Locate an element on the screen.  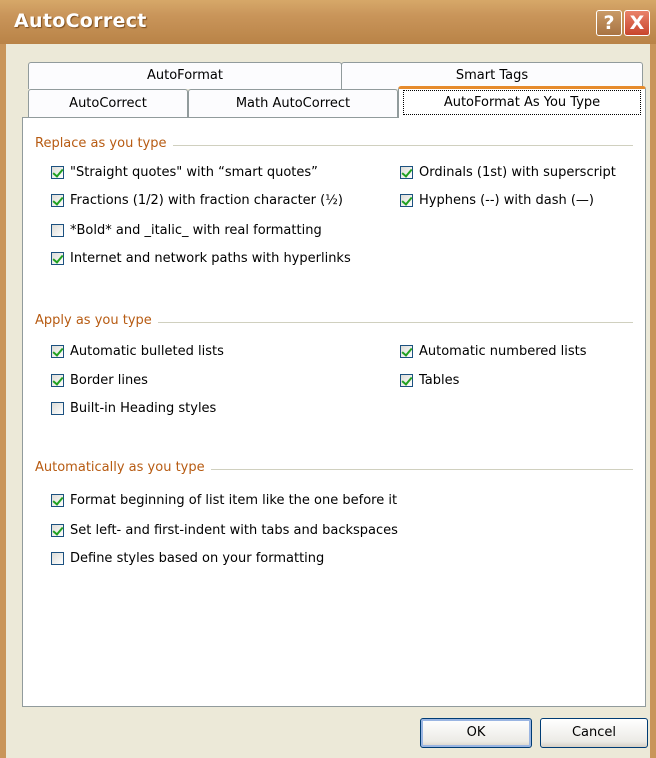
title-bar: AutoCorrect ? X is located at coordinates (328, 22).